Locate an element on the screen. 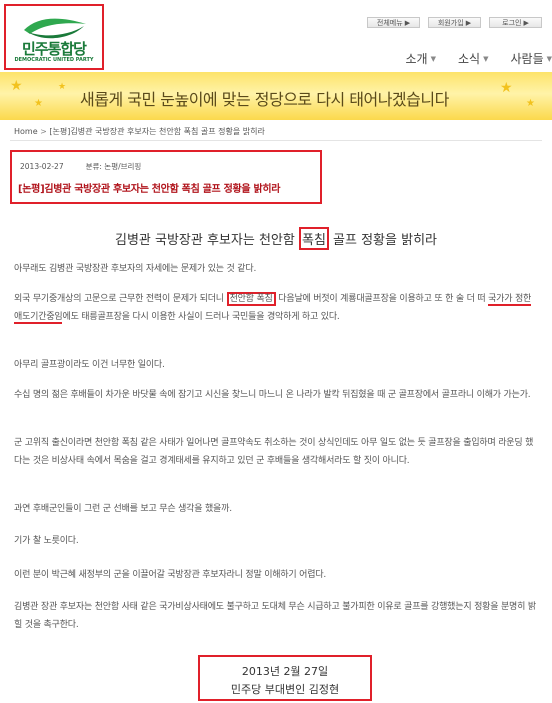 The height and width of the screenshot is (703, 552). top-link-all-menu: 전체메뉴 ▶ is located at coordinates (393, 22).